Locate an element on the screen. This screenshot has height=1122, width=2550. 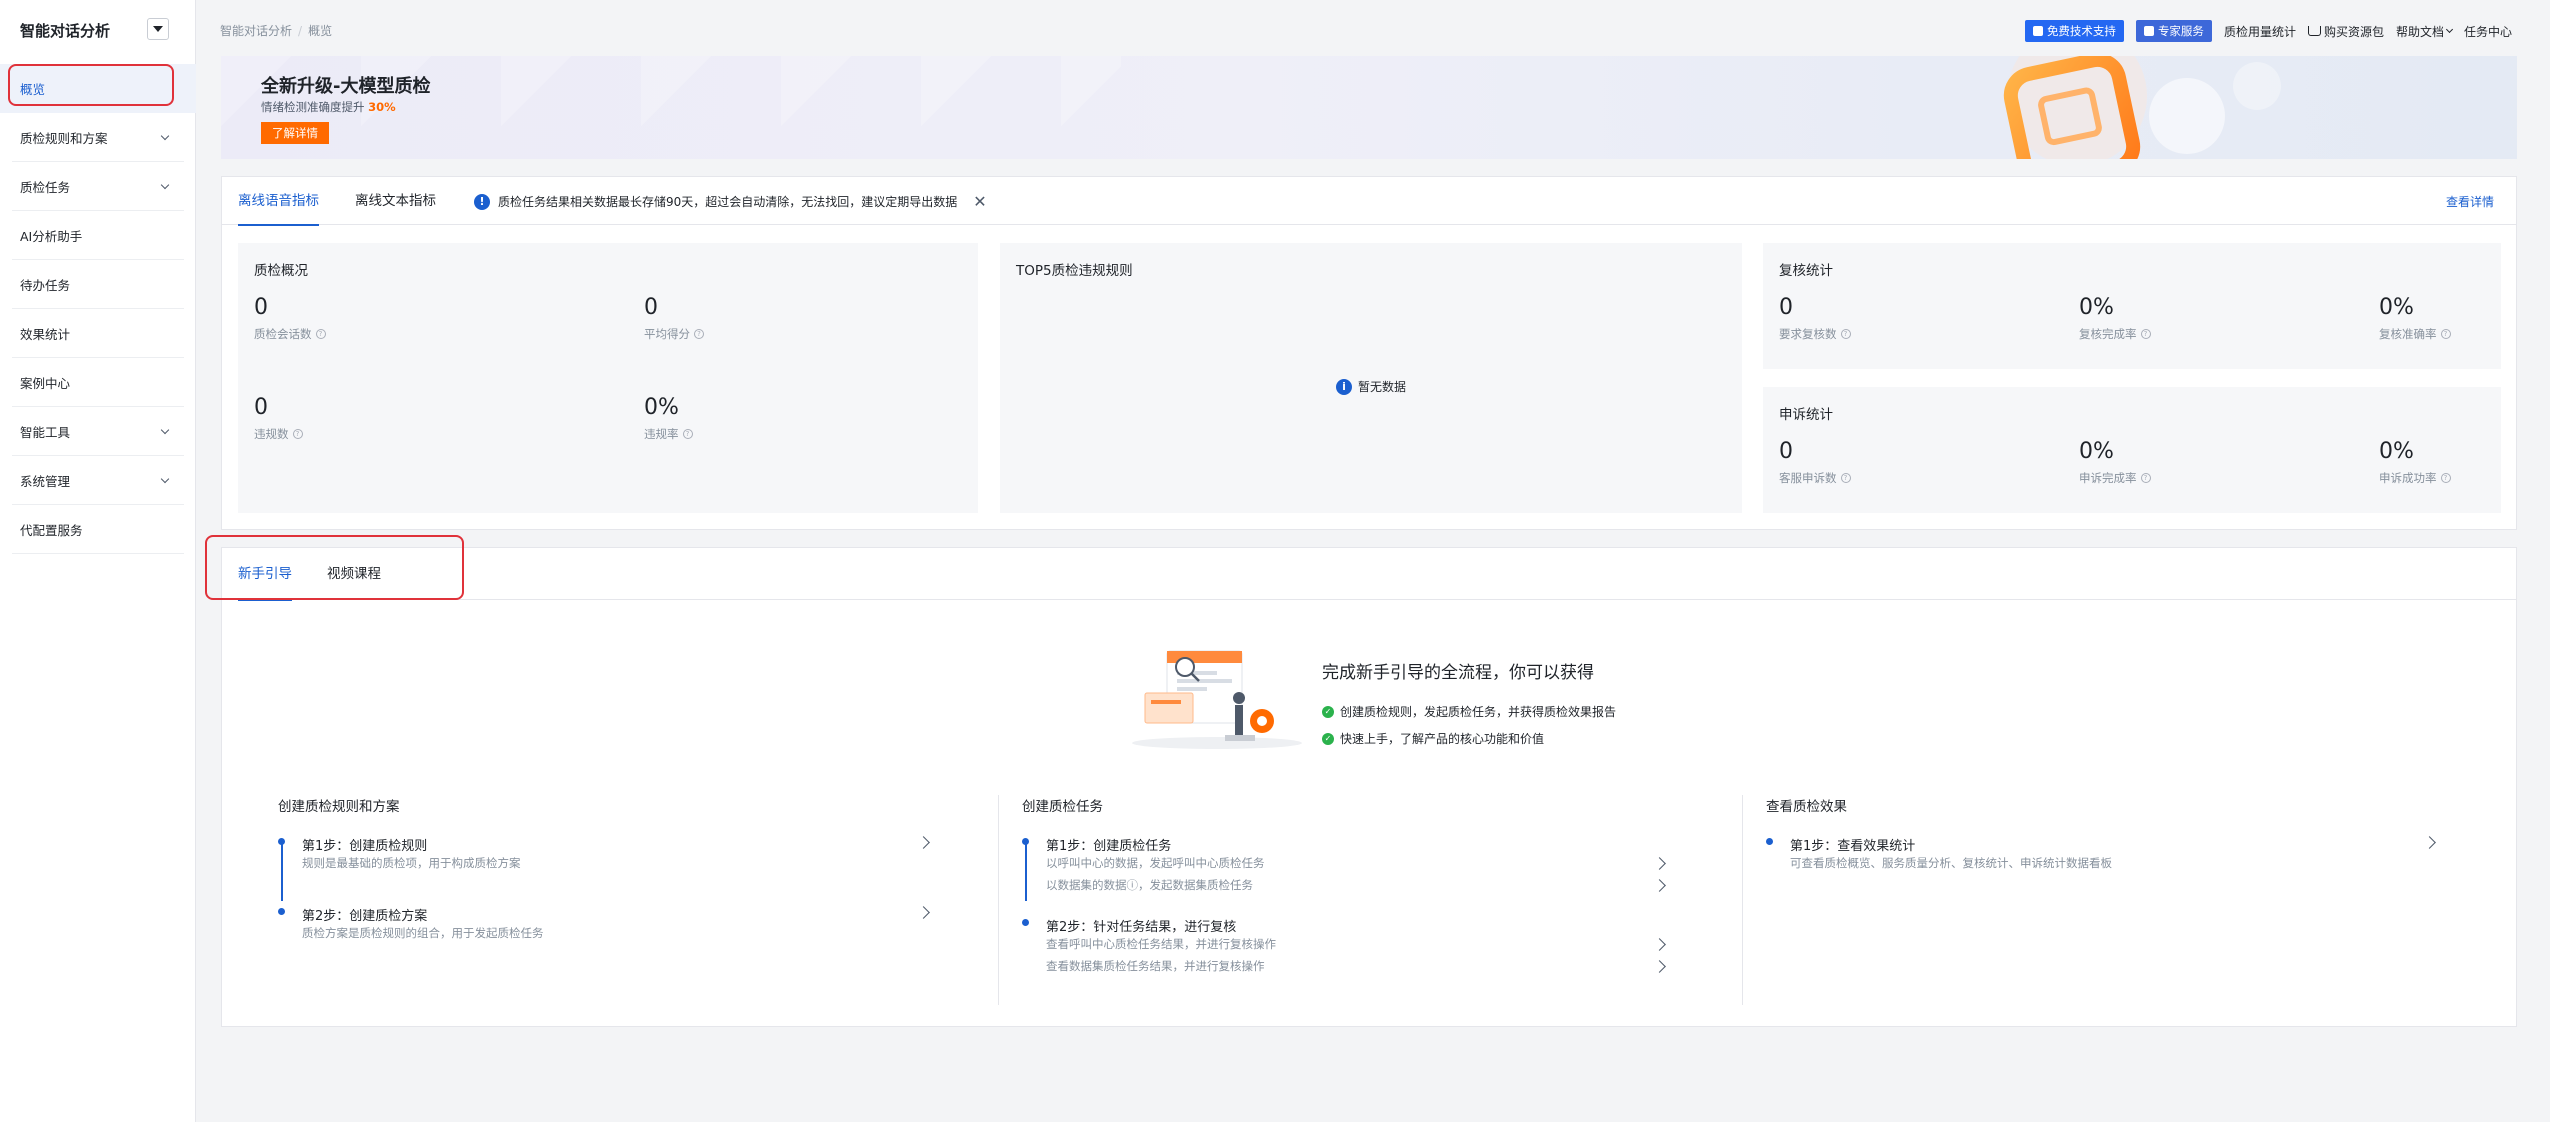
stat-label: 客服申诉数 is located at coordinates (1808, 478).